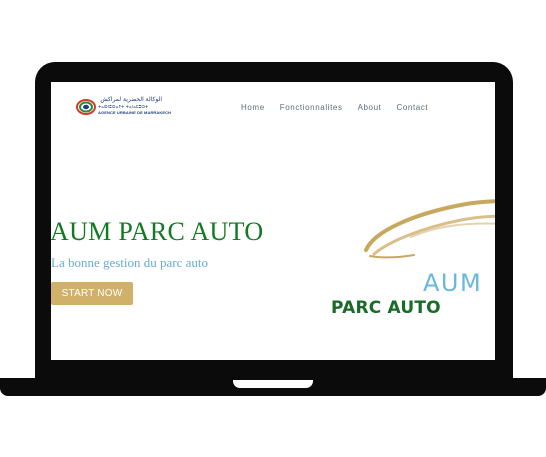  What do you see at coordinates (453, 283) in the screenshot?
I see `brand-aum-text: AUM` at bounding box center [453, 283].